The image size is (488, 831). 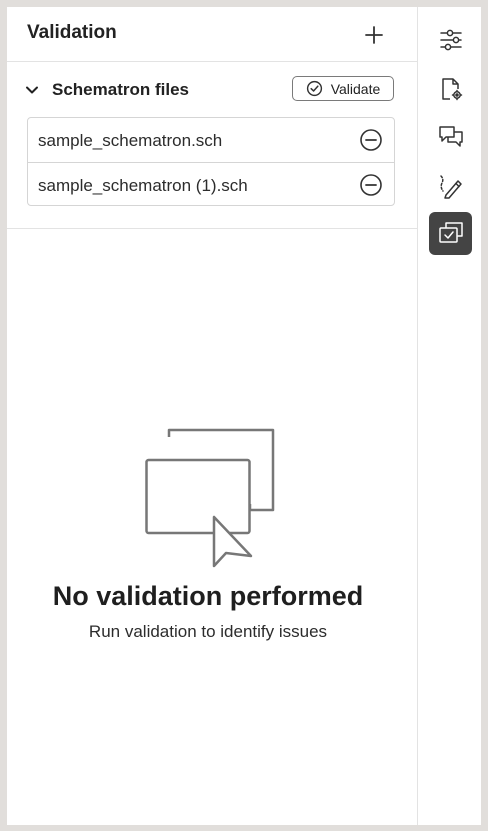 What do you see at coordinates (208, 596) in the screenshot?
I see `empty-state-title: No validation performed` at bounding box center [208, 596].